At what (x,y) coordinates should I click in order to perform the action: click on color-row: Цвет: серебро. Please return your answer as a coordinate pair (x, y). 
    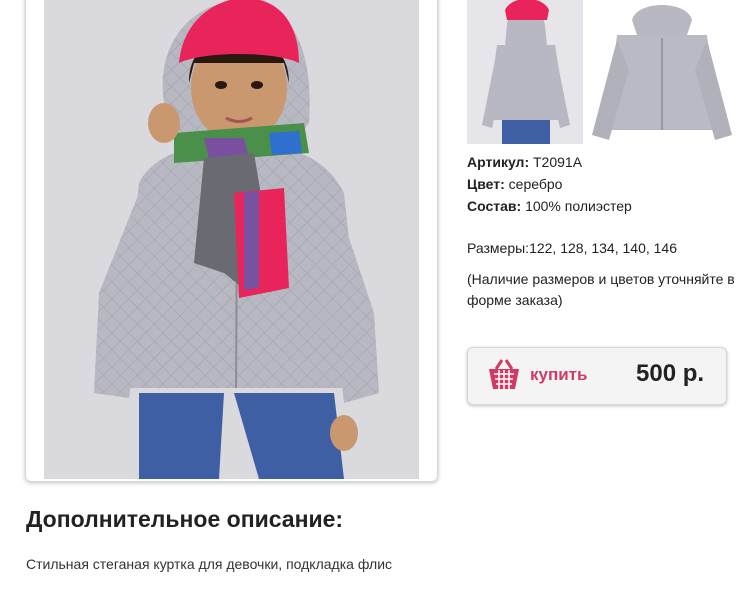
    Looking at the image, I should click on (602, 184).